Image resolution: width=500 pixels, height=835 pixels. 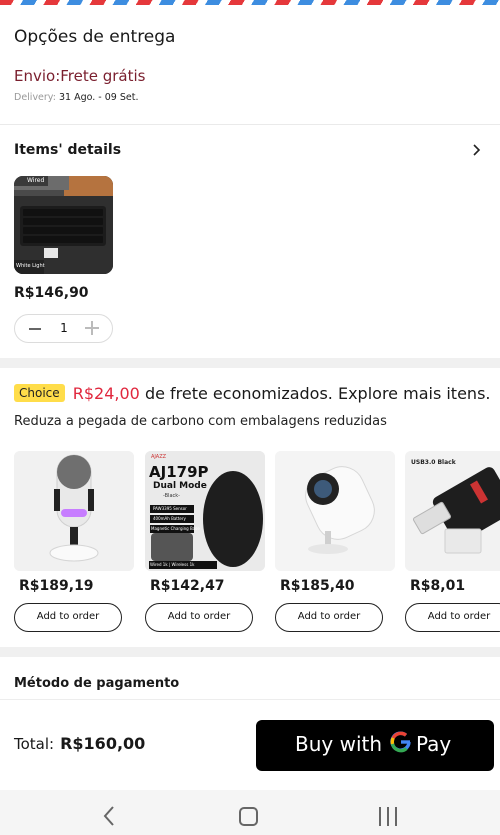 What do you see at coordinates (171, 496) in the screenshot?
I see `image-variant: -Black-` at bounding box center [171, 496].